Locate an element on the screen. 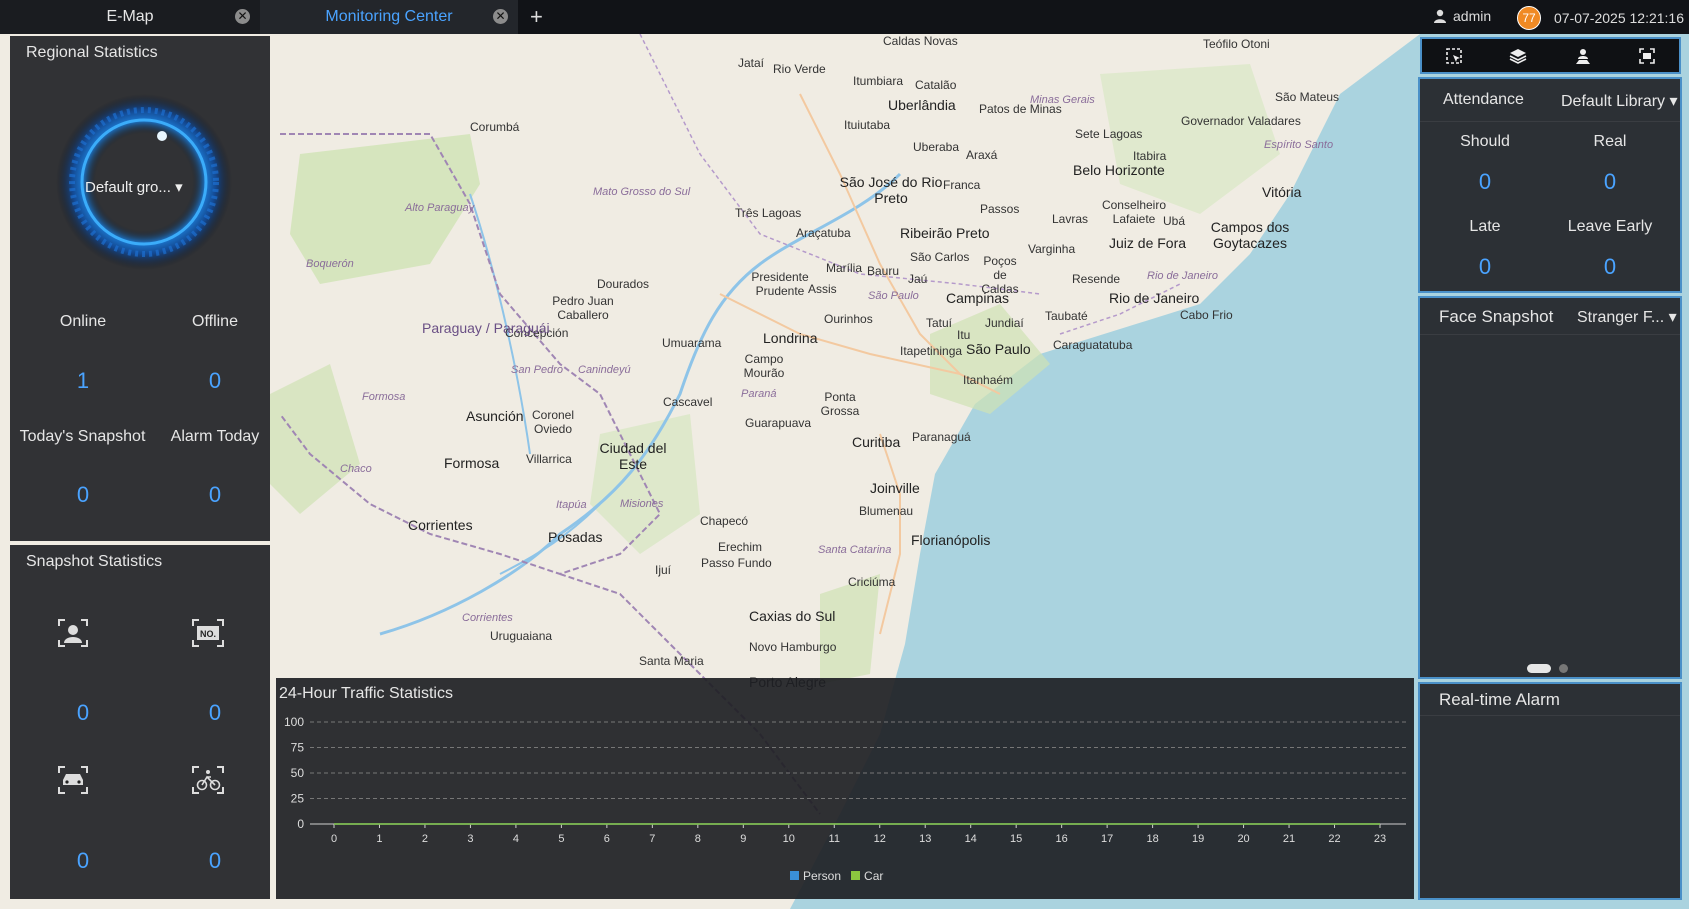 This screenshot has width=1689, height=909. y-tick-label: 75 is located at coordinates (298, 748).